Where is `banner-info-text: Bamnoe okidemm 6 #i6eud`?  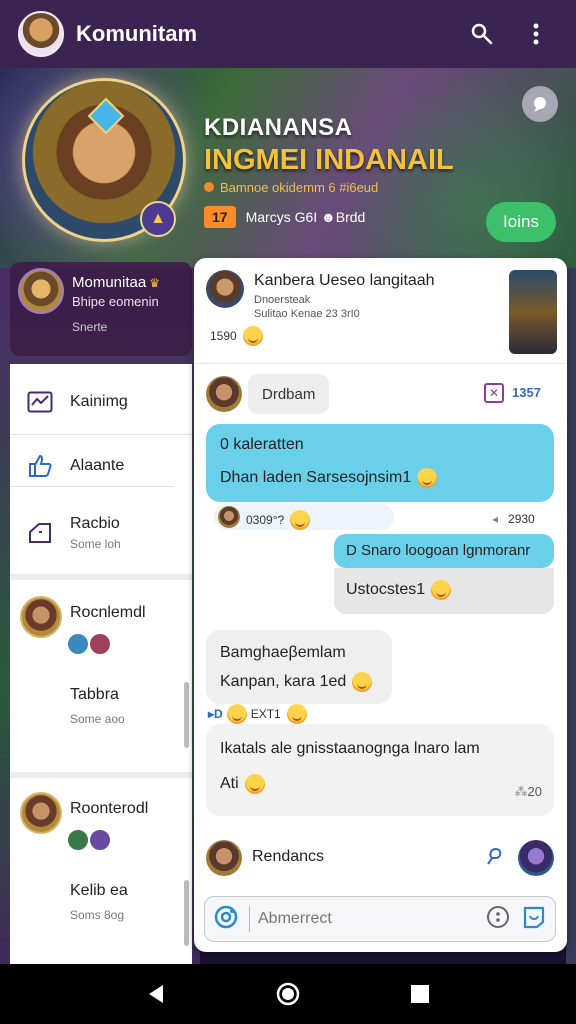
banner-info-text: Bamnoe okidemm 6 #i6eud is located at coordinates (299, 187).